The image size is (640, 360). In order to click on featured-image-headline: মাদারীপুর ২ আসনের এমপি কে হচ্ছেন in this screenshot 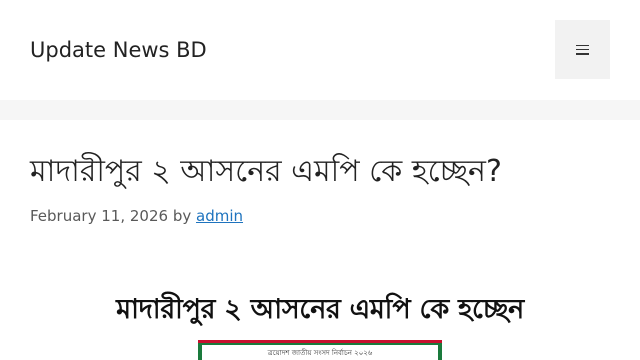, I will do `click(320, 309)`.